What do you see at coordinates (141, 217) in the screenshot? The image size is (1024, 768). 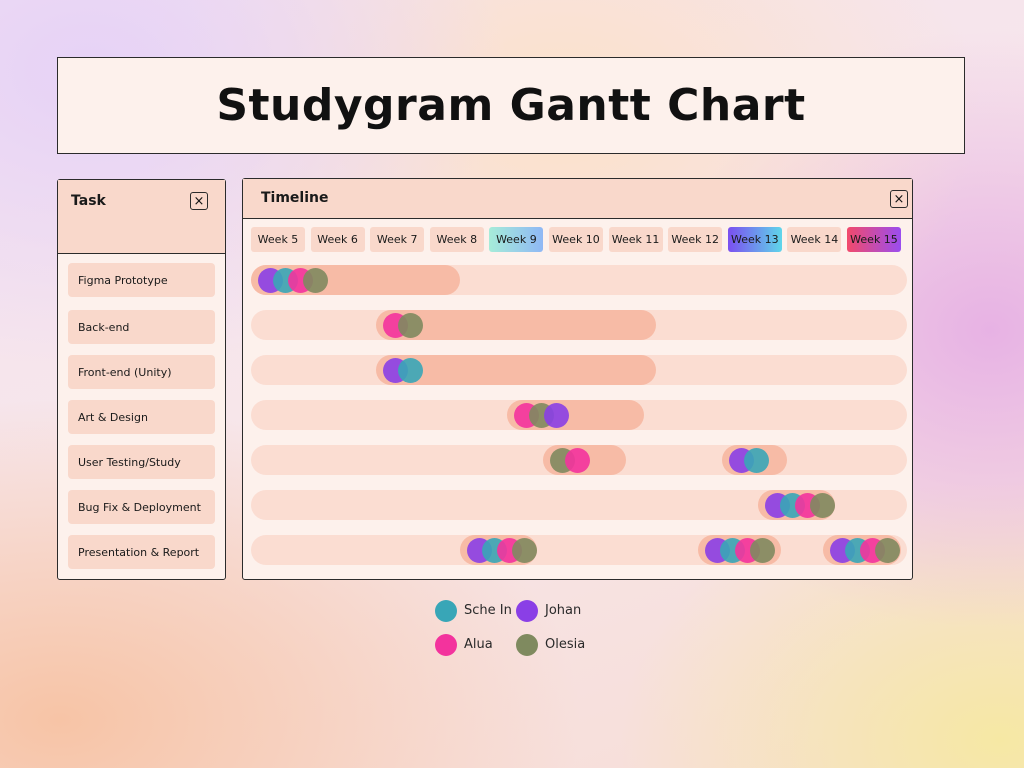 I see `task-panel-header: Task ×` at bounding box center [141, 217].